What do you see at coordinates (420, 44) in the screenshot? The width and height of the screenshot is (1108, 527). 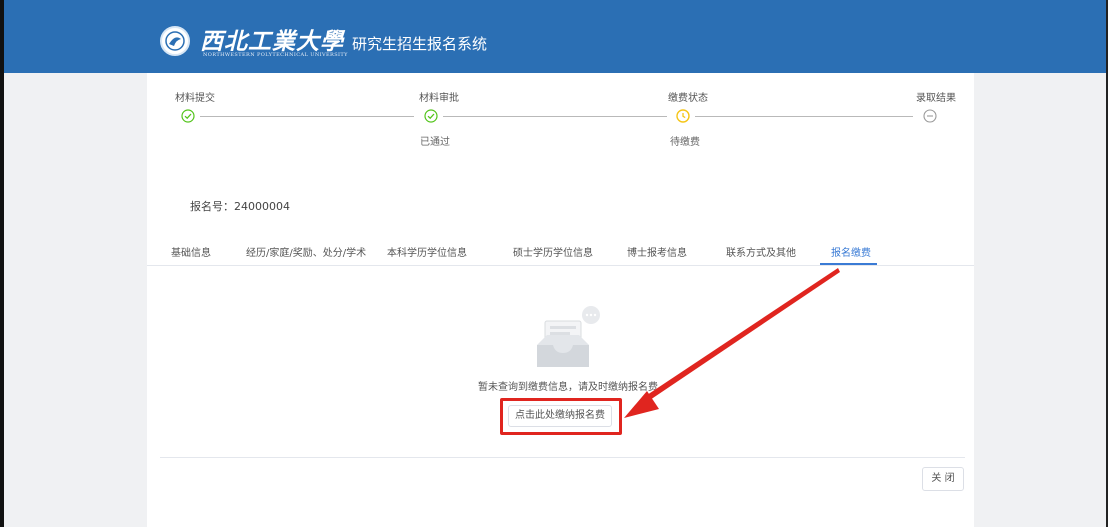 I see `system-title: 研究生招生报名系统` at bounding box center [420, 44].